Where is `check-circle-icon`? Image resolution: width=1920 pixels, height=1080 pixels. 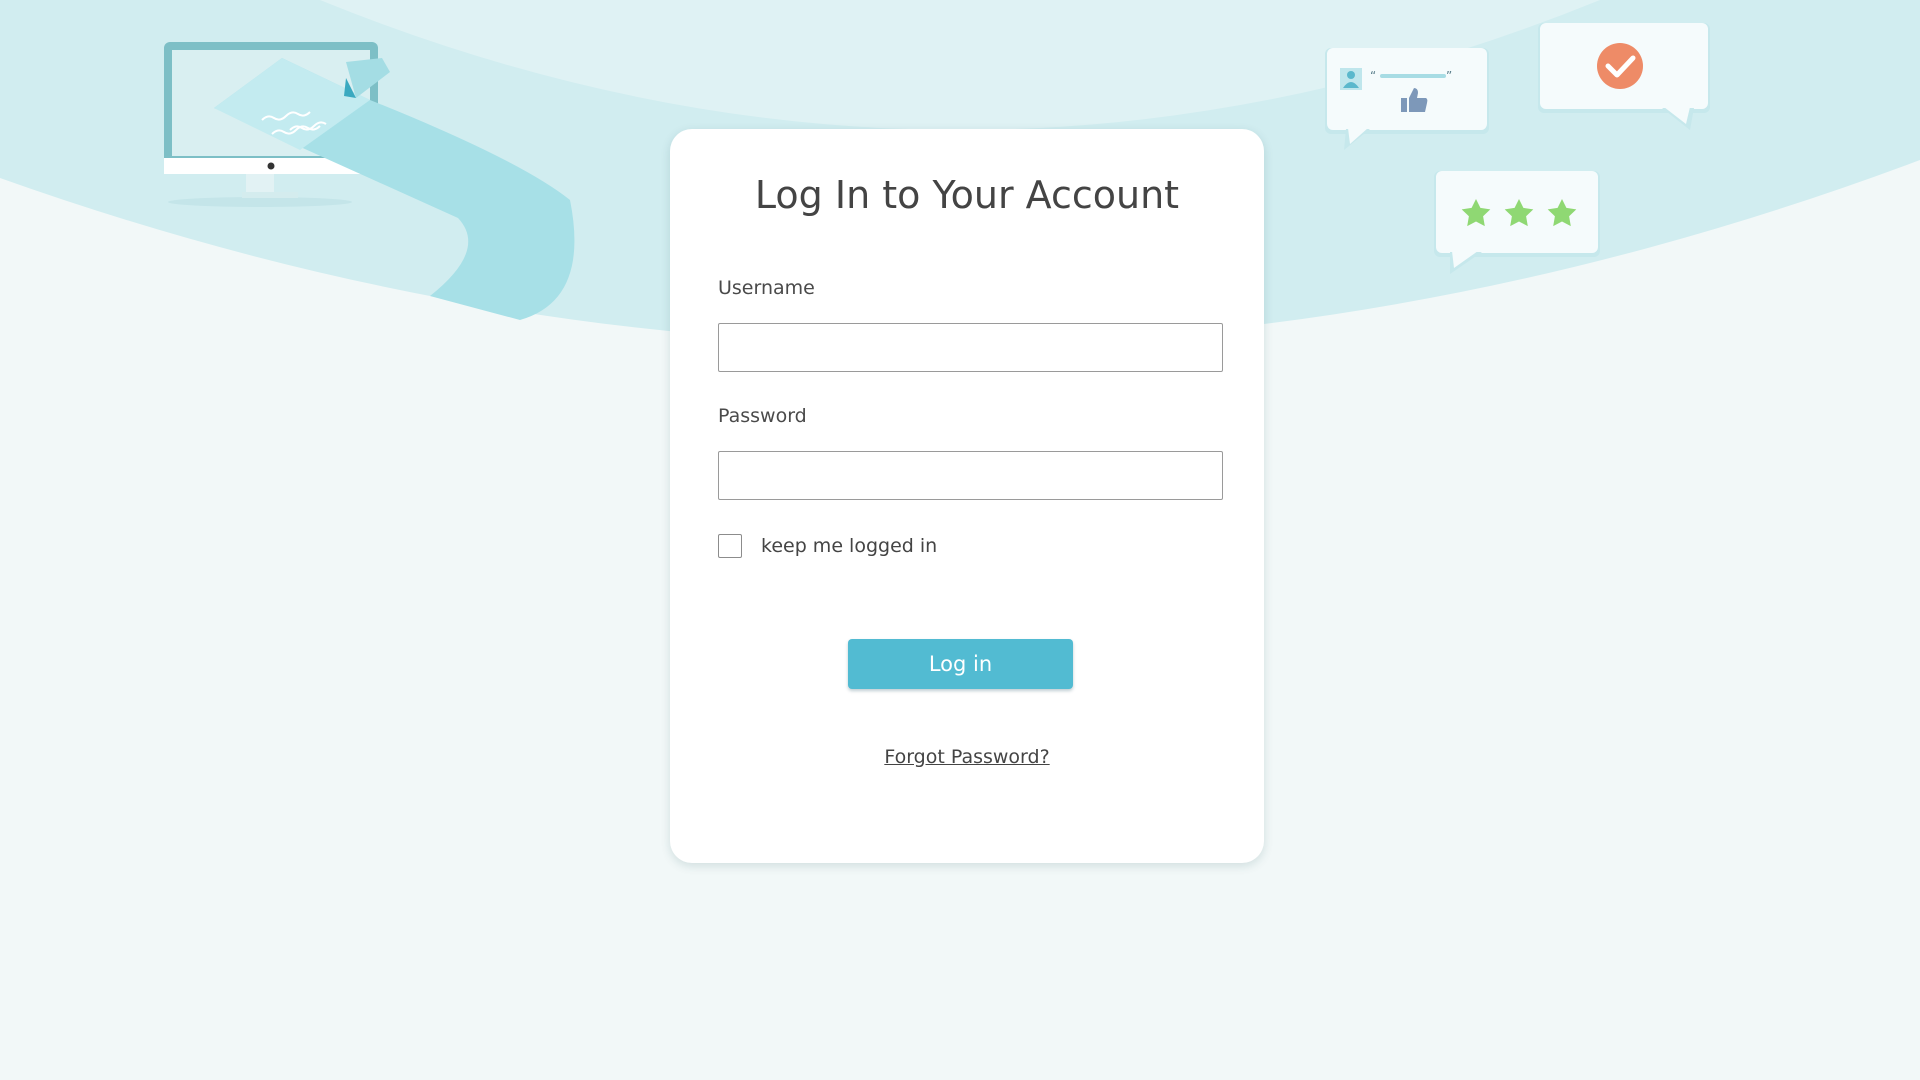
check-circle-icon is located at coordinates (1620, 66).